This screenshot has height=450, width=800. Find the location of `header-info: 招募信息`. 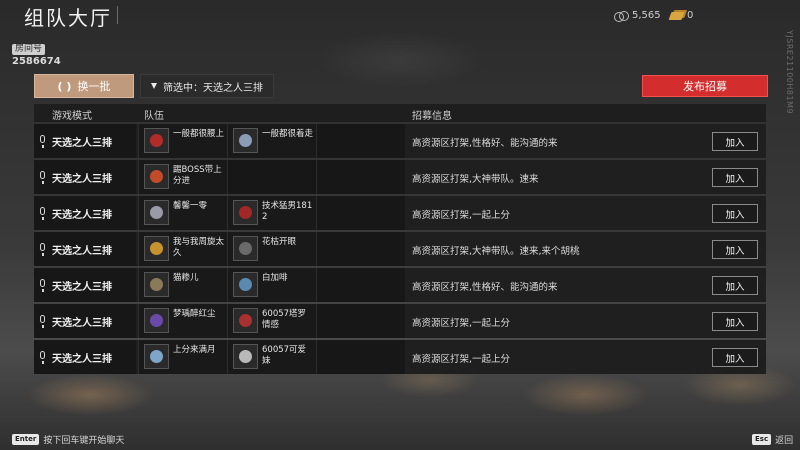

header-info: 招募信息 is located at coordinates (432, 116).